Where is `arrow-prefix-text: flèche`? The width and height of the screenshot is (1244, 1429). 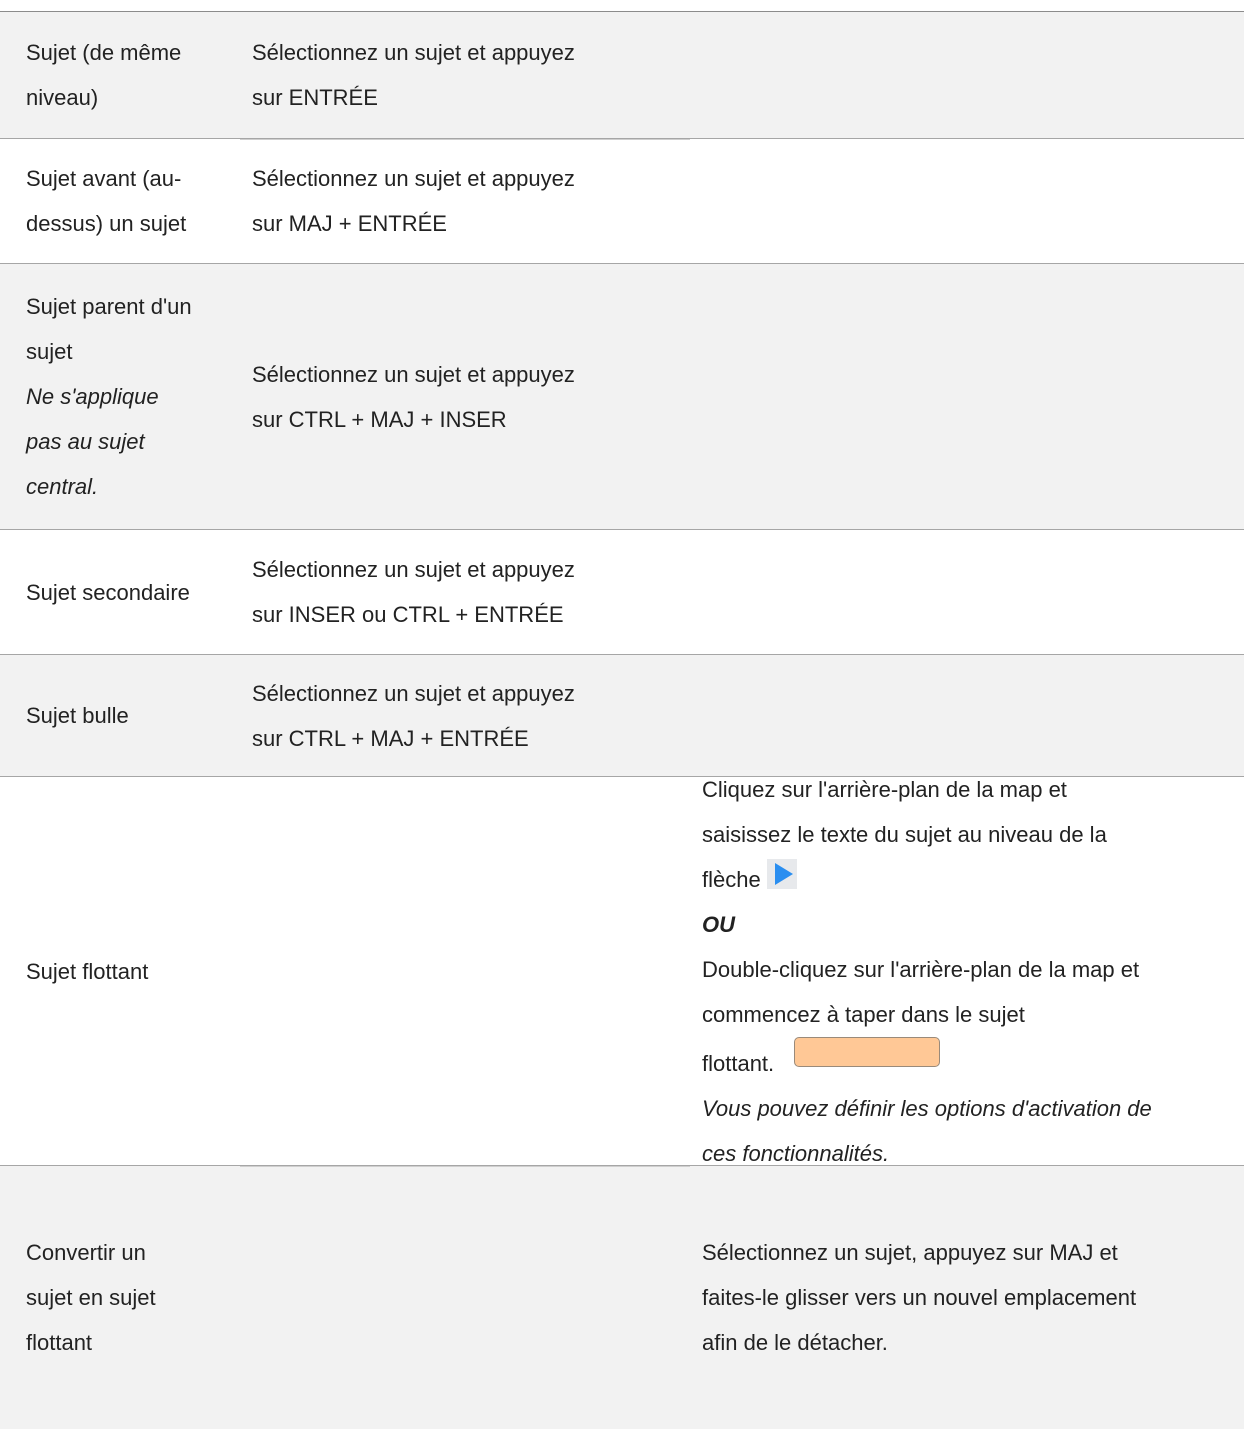
arrow-prefix-text: flèche is located at coordinates (731, 879).